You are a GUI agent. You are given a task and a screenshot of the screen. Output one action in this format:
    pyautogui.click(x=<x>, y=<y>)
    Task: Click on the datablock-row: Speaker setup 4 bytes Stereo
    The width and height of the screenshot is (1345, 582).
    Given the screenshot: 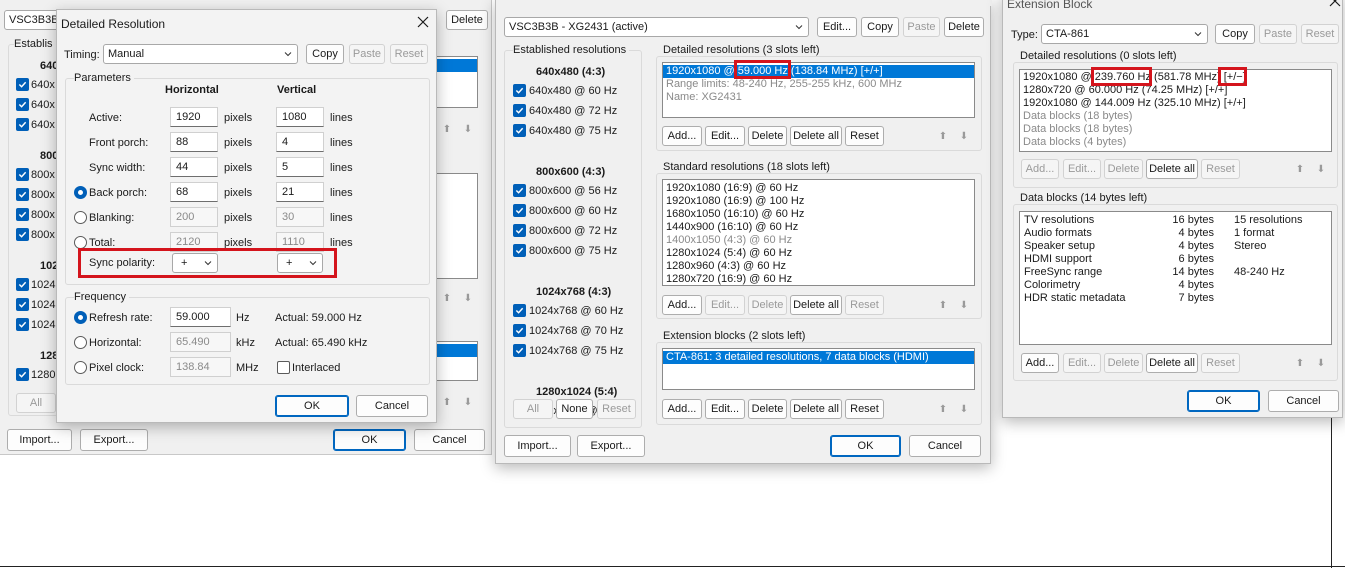 What is the action you would take?
    pyautogui.click(x=1163, y=246)
    